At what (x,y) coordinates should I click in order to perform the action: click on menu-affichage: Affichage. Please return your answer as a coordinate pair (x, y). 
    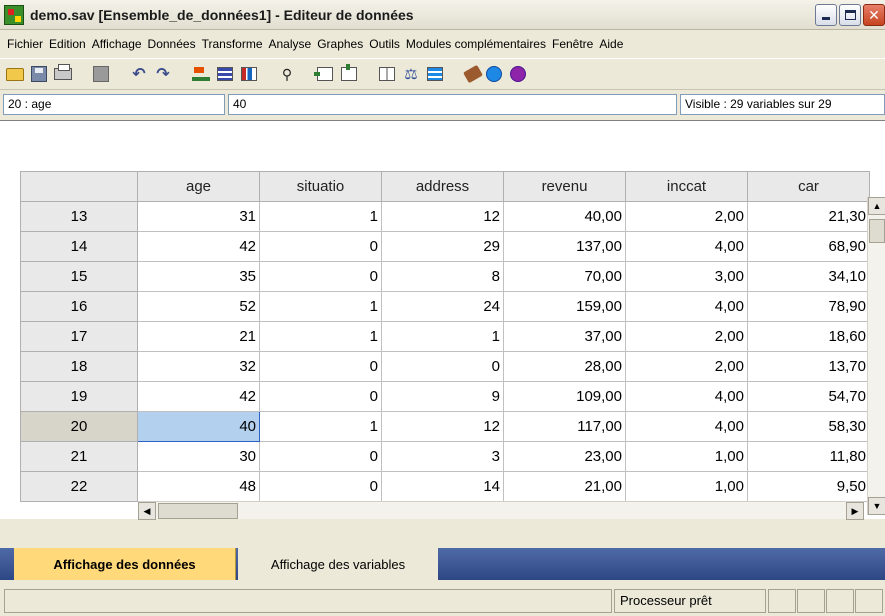
    Looking at the image, I should click on (117, 44).